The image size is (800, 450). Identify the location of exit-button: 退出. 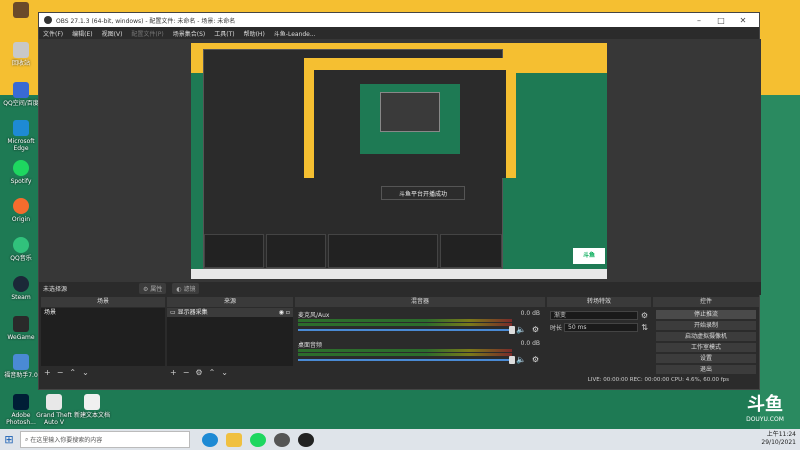
(706, 369).